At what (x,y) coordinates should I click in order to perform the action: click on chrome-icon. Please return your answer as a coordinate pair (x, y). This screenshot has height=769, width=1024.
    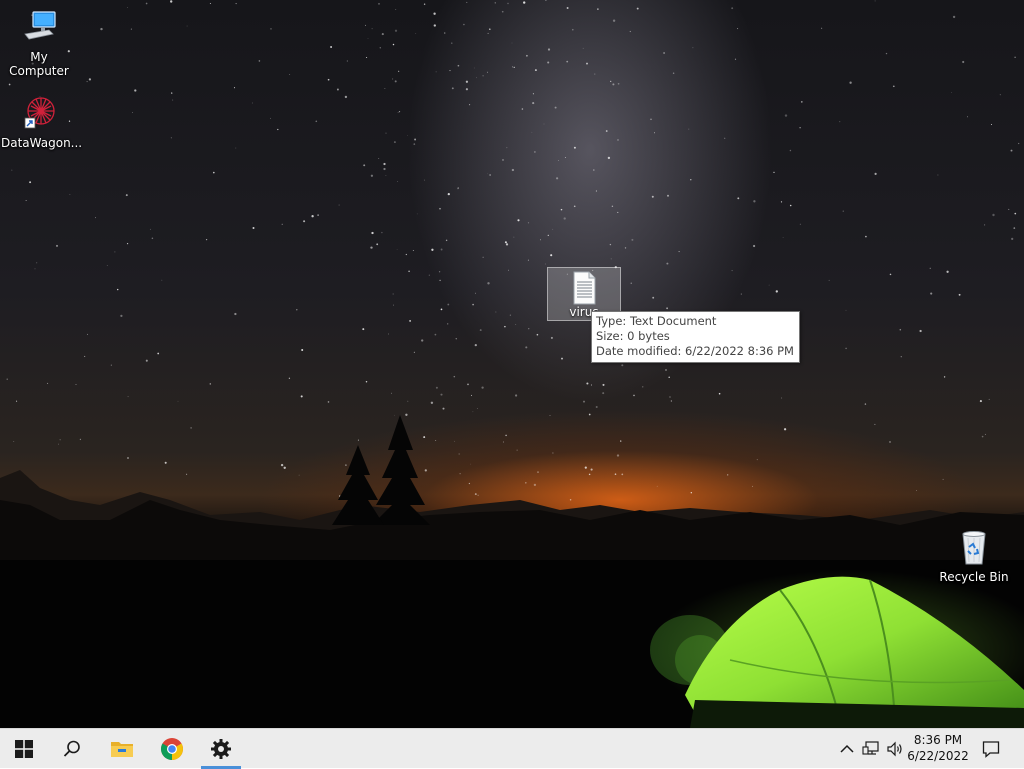
    Looking at the image, I should click on (172, 749).